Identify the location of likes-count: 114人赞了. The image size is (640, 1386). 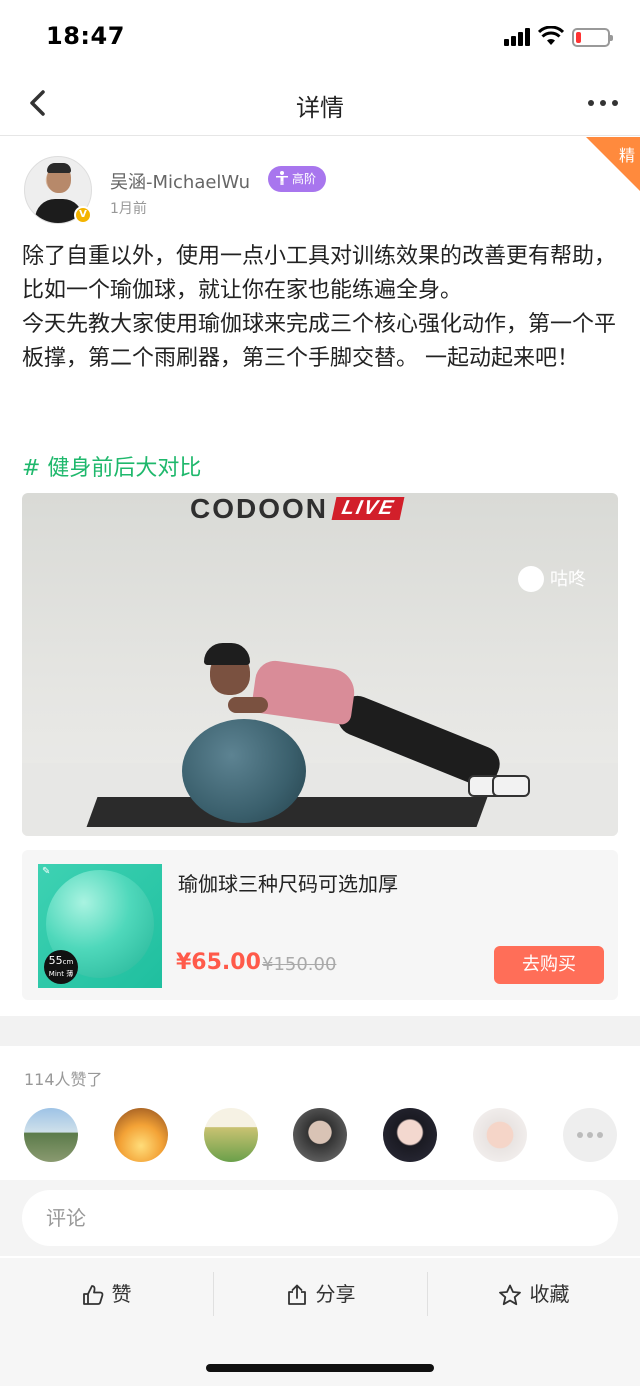
(63, 1078).